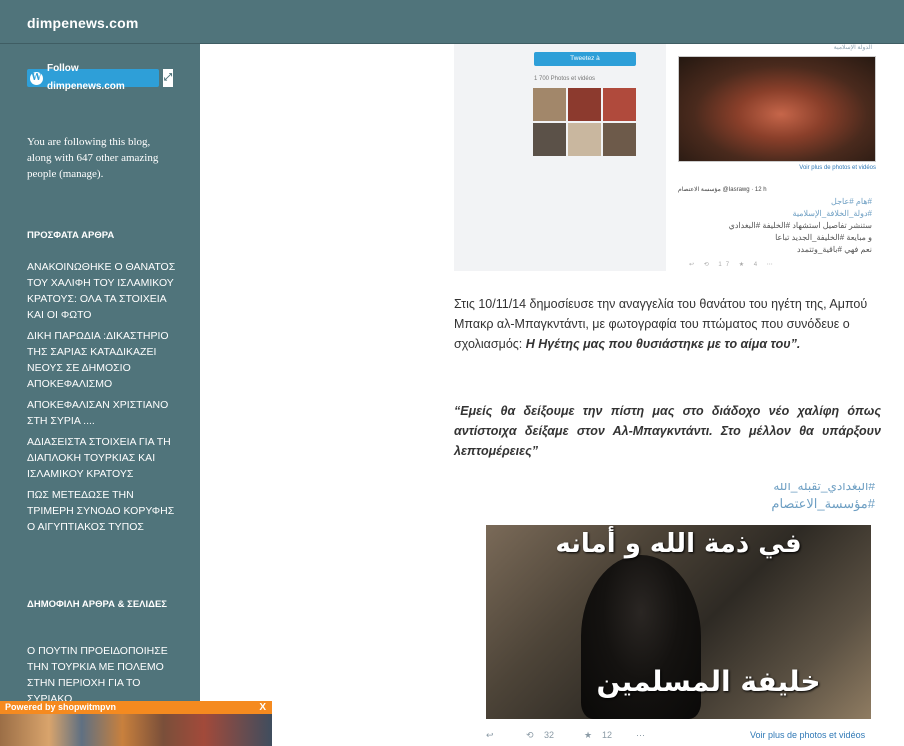  Describe the element at coordinates (823, 503) in the screenshot. I see `hashtag: #مؤسسة_الاعتصام` at that location.